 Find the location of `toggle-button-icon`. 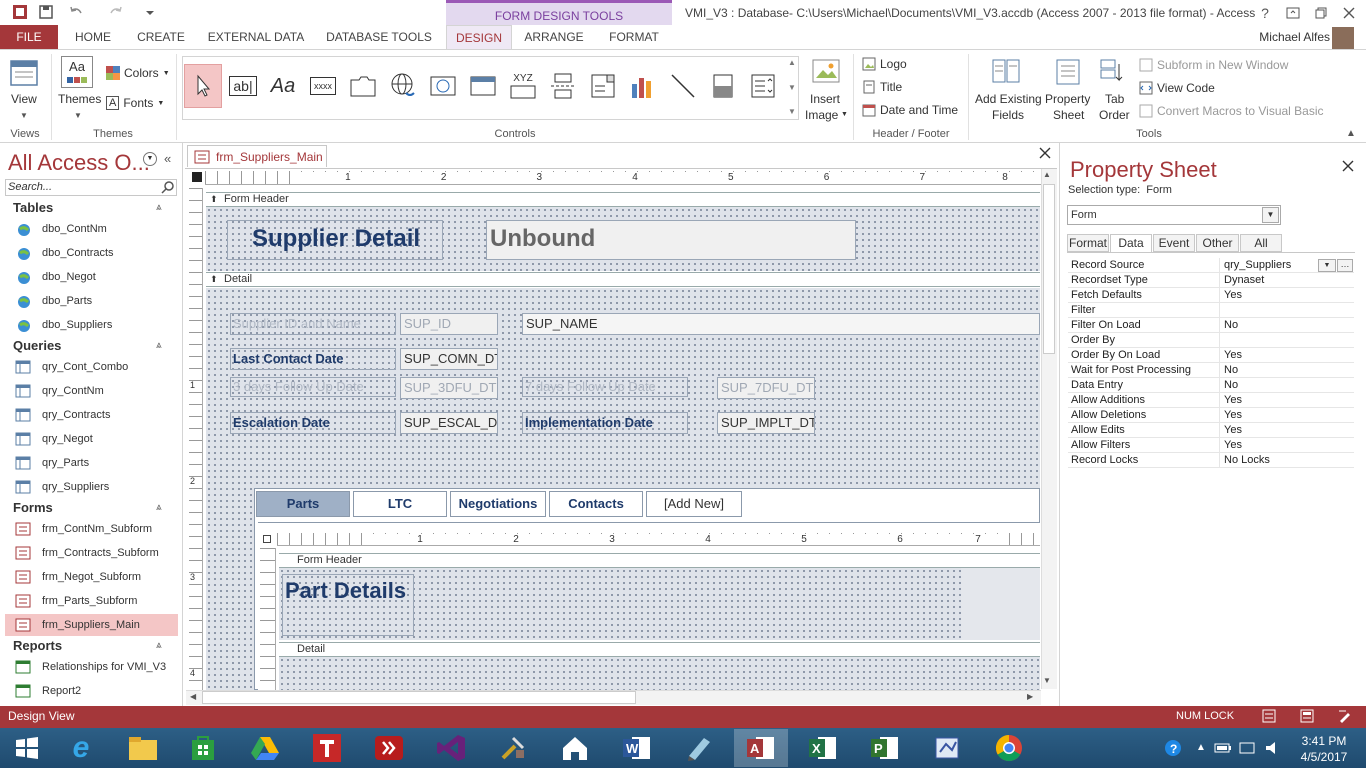

toggle-button-icon is located at coordinates (723, 86).